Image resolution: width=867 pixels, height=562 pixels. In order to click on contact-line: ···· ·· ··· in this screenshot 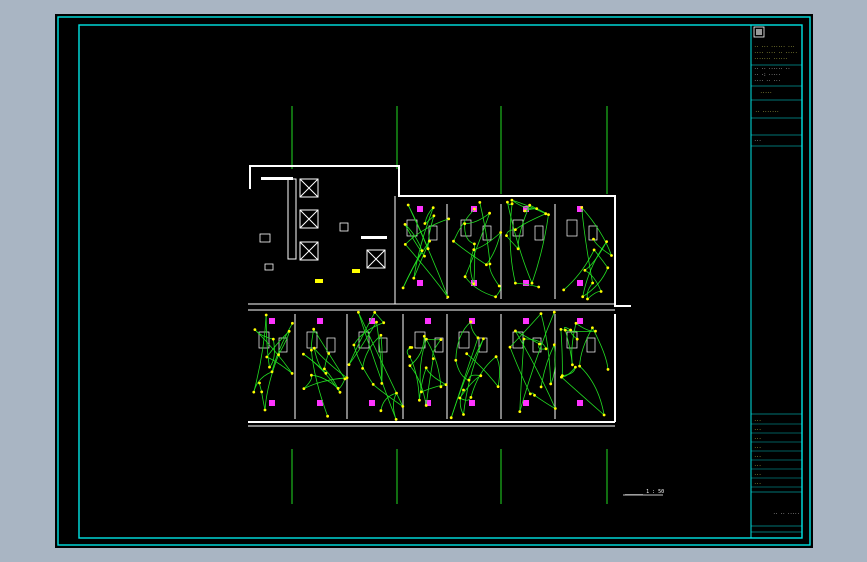, I will do `click(767, 80)`.